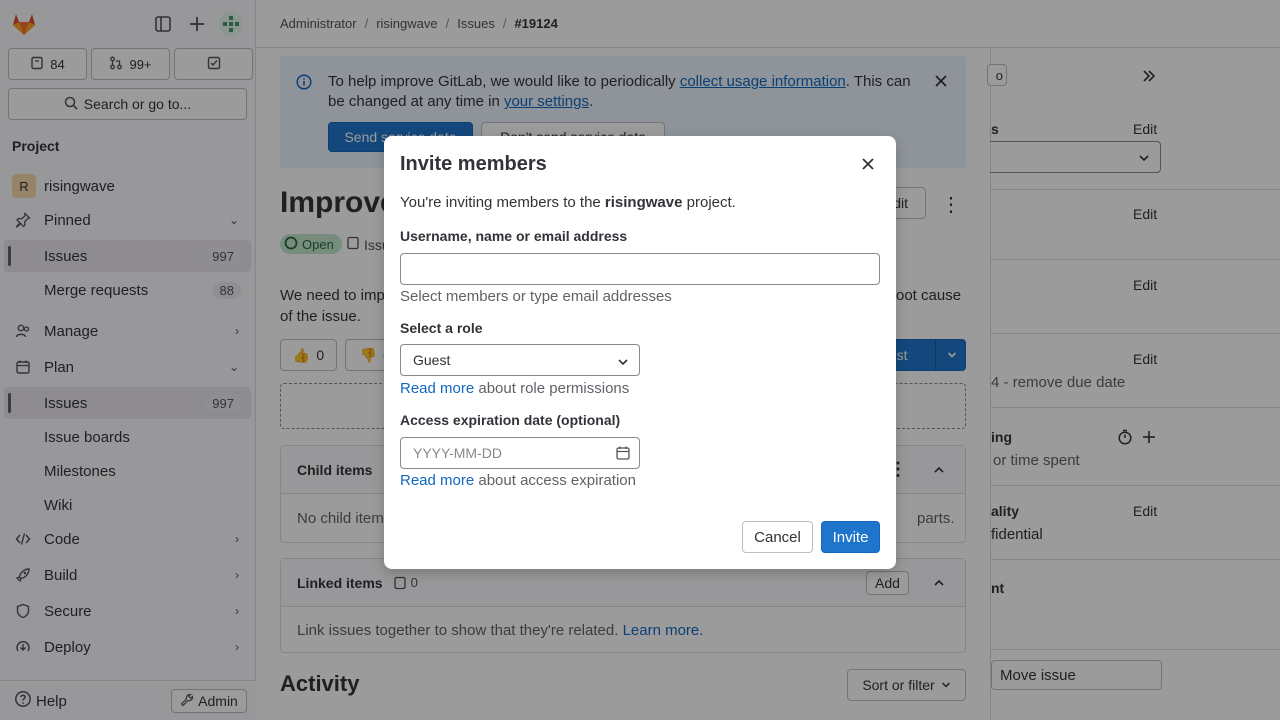 This screenshot has width=1280, height=720. Describe the element at coordinates (514, 236) in the screenshot. I see `username-label: Username, name or email address` at that location.